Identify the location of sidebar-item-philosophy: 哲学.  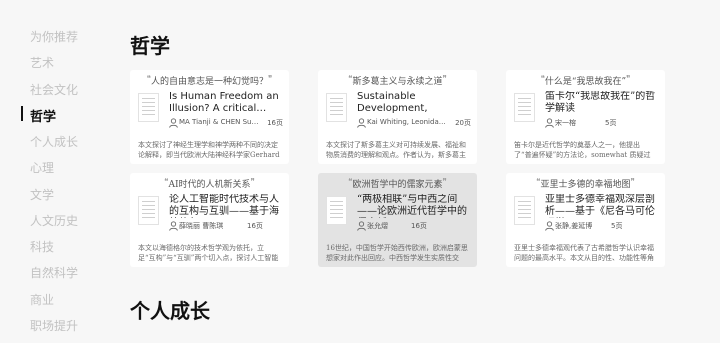
(43, 115).